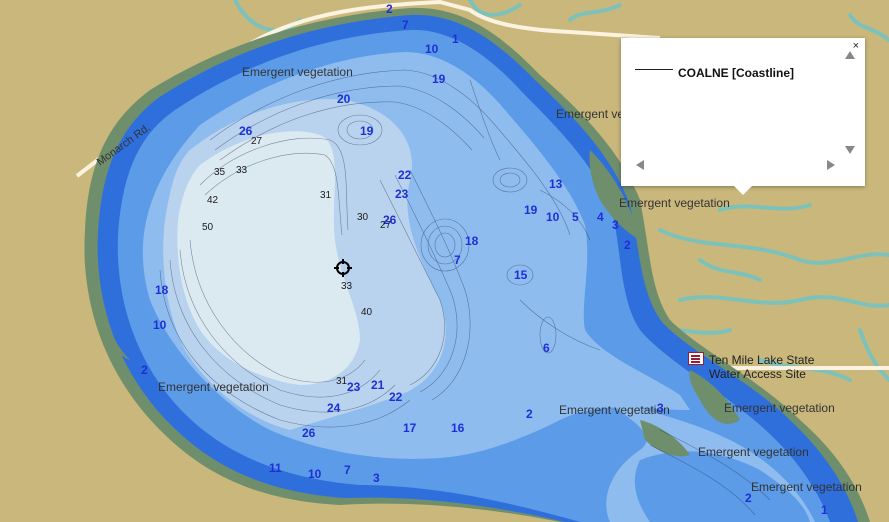 The image size is (889, 522). What do you see at coordinates (850, 55) in the screenshot?
I see `scroll-up-icon` at bounding box center [850, 55].